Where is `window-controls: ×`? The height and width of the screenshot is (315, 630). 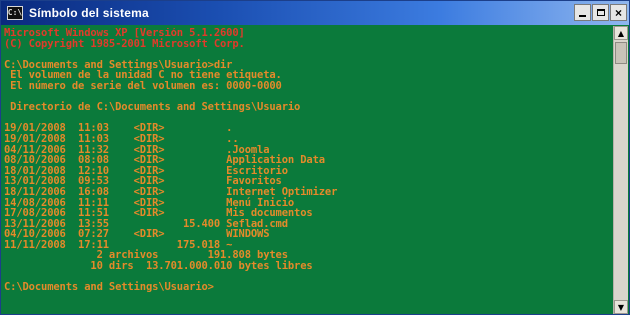 window-controls: × is located at coordinates (600, 12).